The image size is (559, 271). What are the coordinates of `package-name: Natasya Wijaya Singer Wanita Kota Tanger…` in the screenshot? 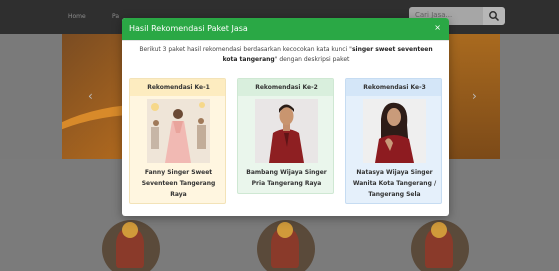 It's located at (394, 183).